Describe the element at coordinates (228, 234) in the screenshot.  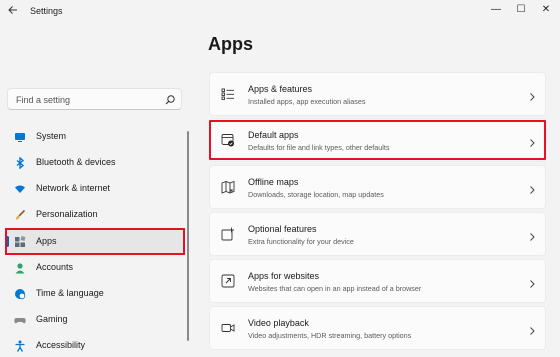
I see `add-box-icon` at that location.